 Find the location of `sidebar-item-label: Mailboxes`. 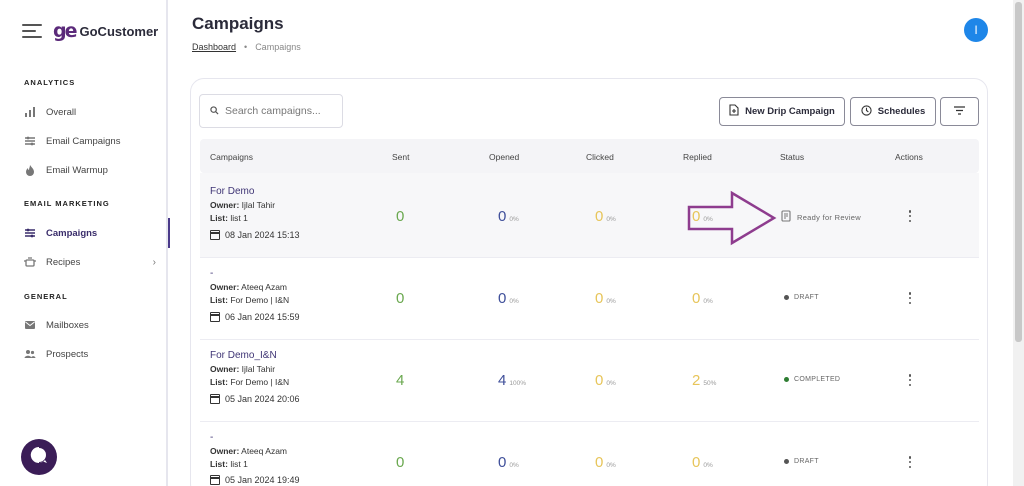

sidebar-item-label: Mailboxes is located at coordinates (67, 325).